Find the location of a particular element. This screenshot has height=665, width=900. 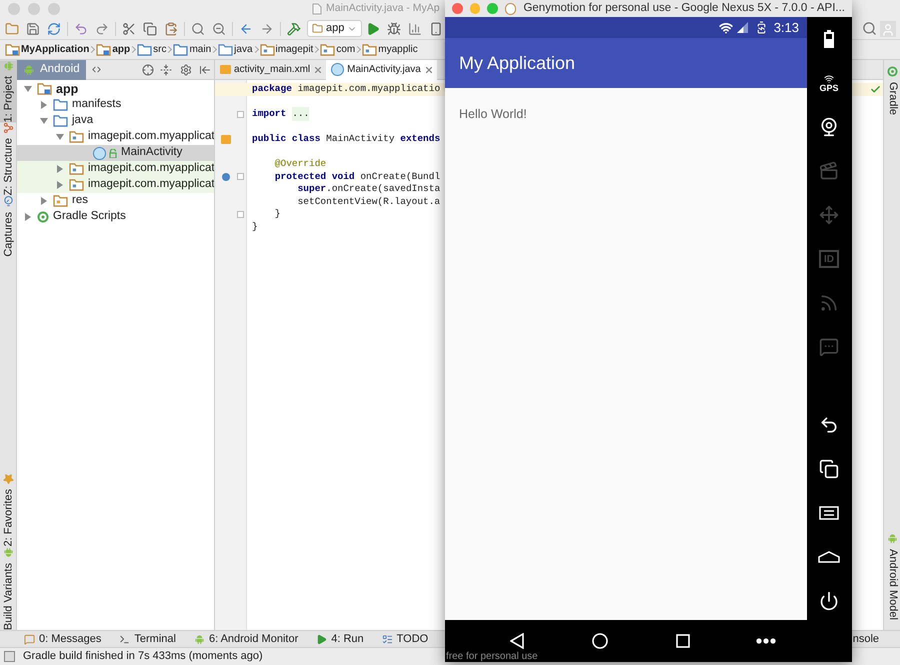

code-line: @Override is located at coordinates (300, 164).